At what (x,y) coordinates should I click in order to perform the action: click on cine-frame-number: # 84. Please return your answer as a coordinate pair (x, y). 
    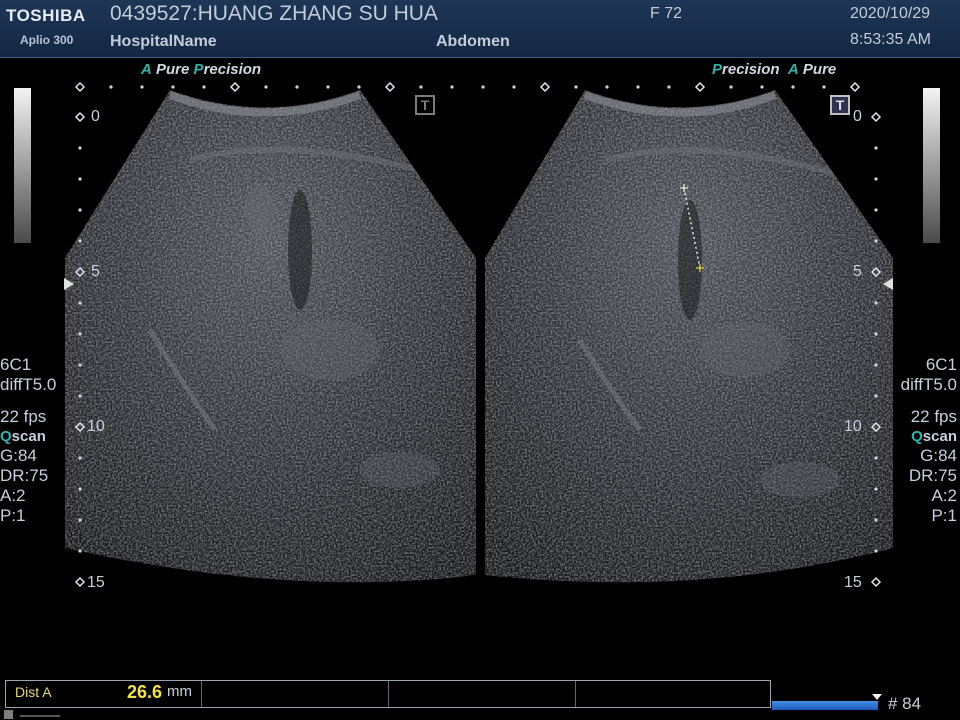
    Looking at the image, I should click on (905, 703).